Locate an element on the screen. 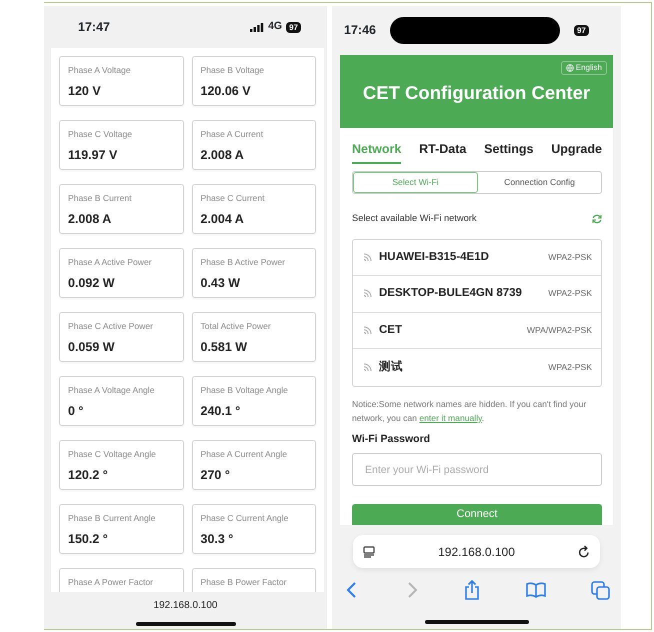 The width and height of the screenshot is (654, 632). address-text: 192.168.0.100 is located at coordinates (186, 605).